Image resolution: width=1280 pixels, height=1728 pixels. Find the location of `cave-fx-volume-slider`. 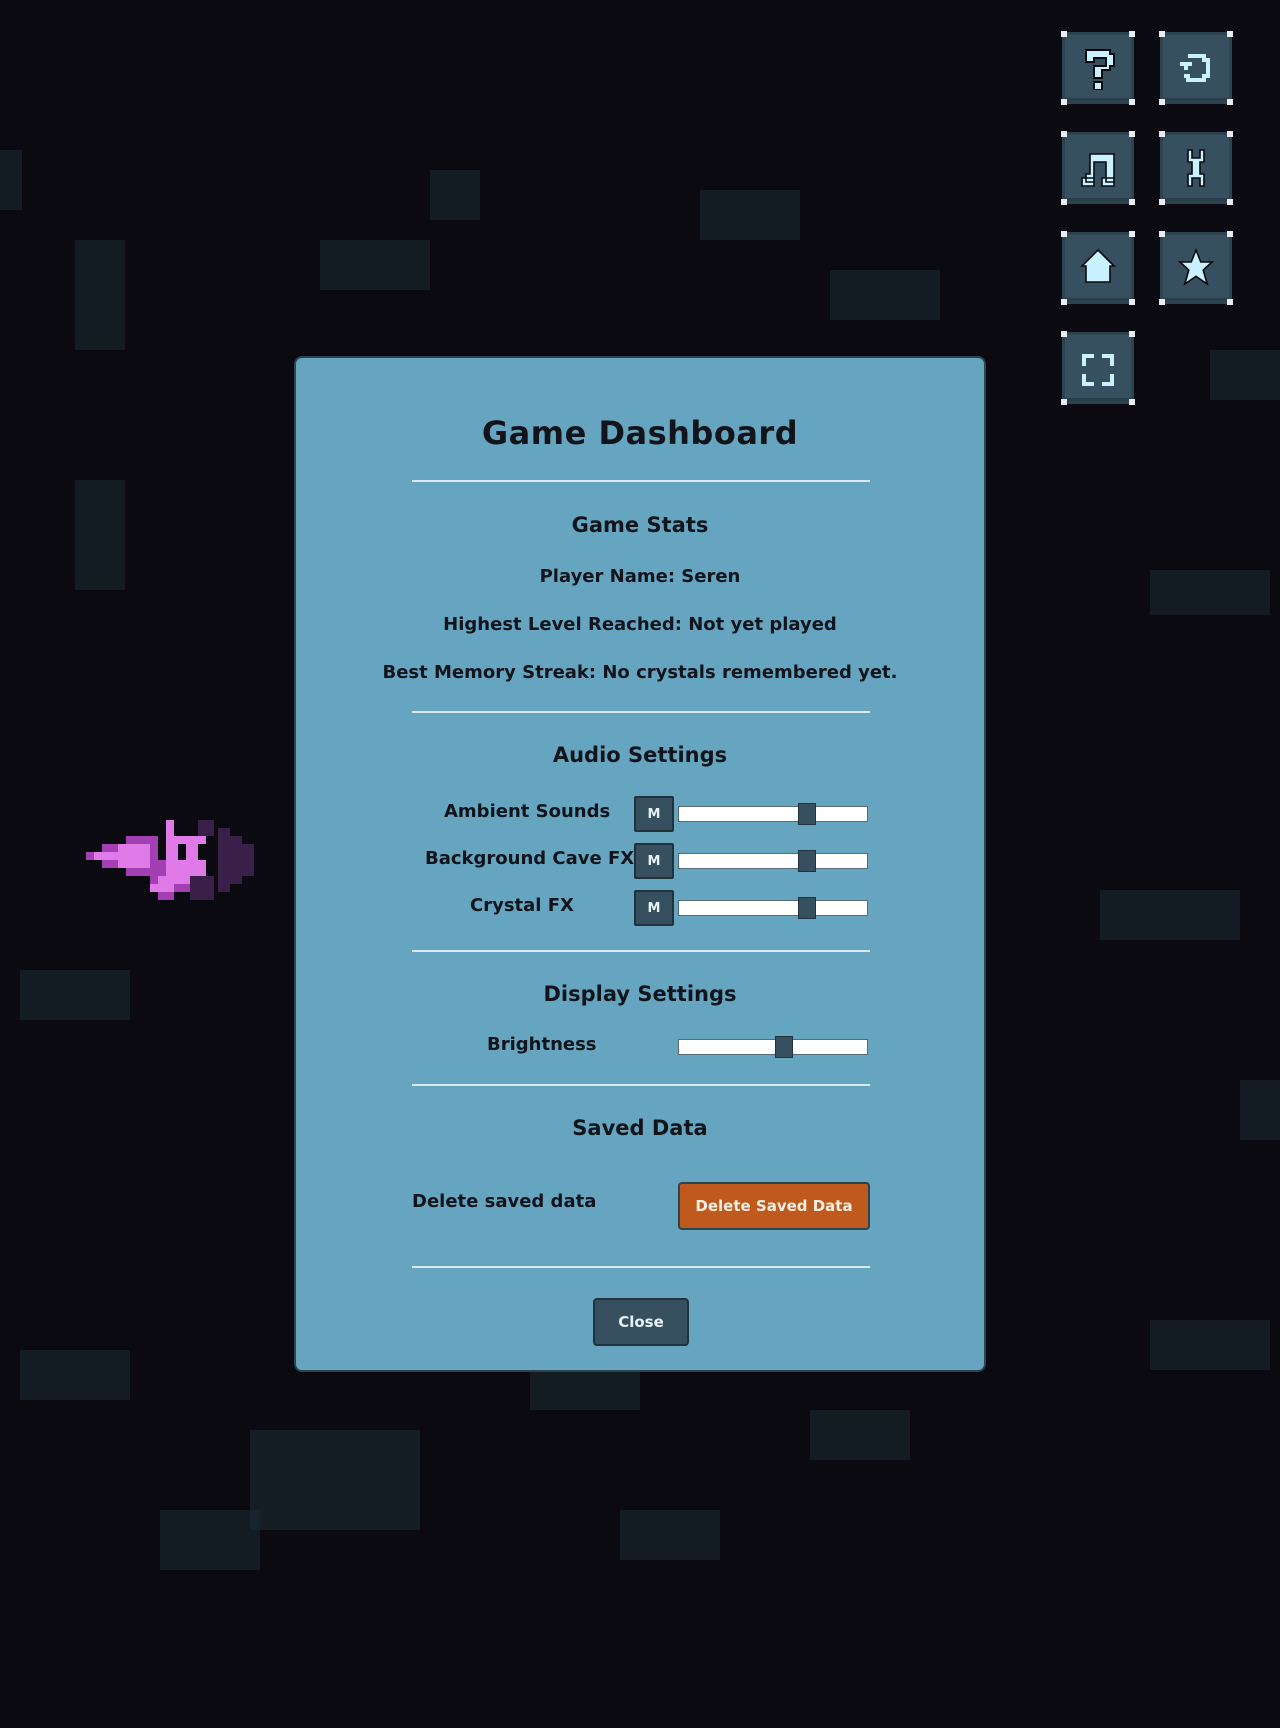

cave-fx-volume-slider is located at coordinates (773, 861).